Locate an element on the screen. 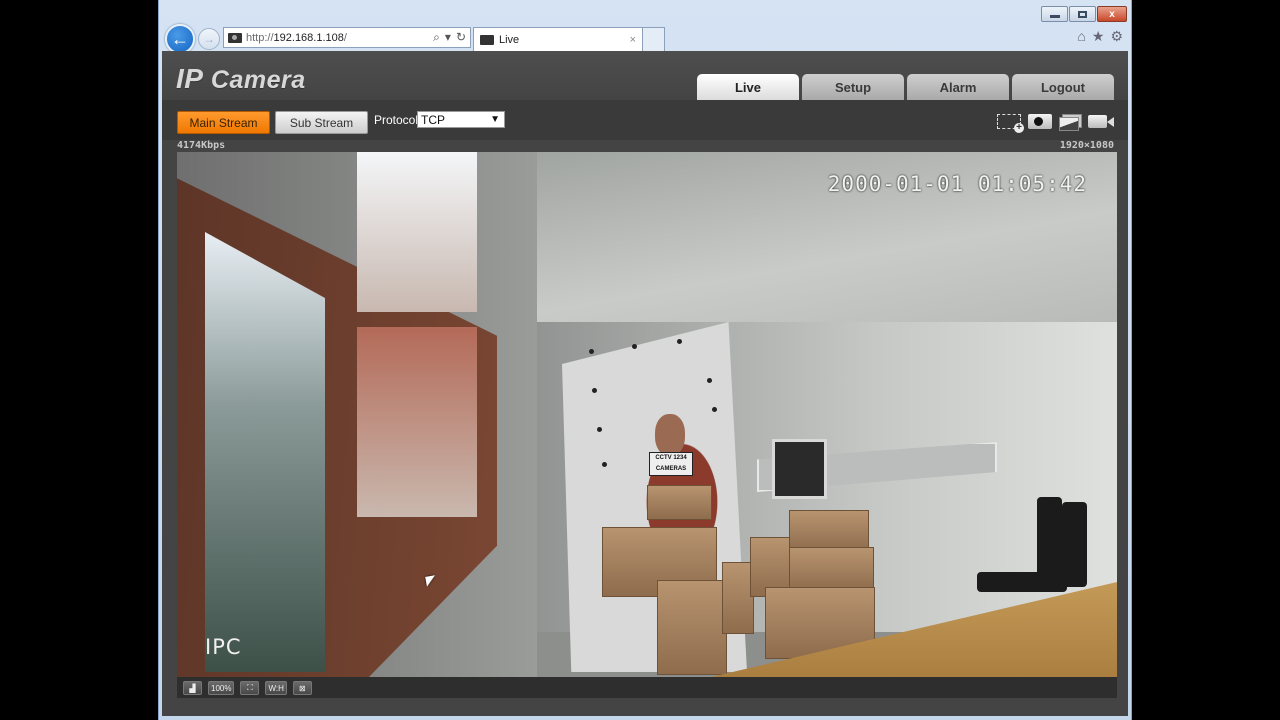 The width and height of the screenshot is (1280, 720). browser-tools: ⌂ ★ ⚙ is located at coordinates (1100, 36).